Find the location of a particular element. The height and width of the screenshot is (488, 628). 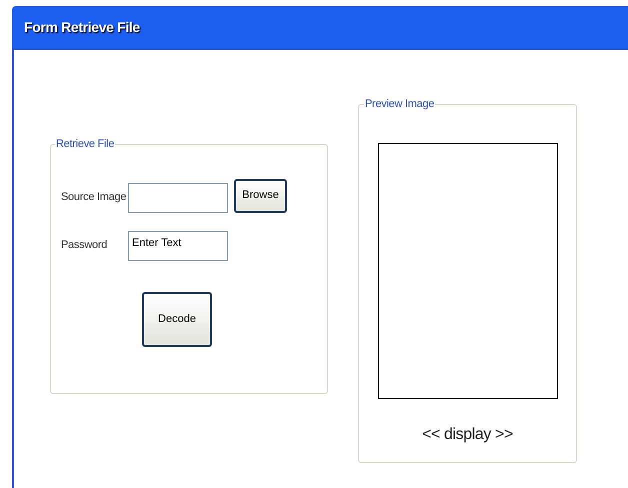

field-label: Password is located at coordinates (84, 246).